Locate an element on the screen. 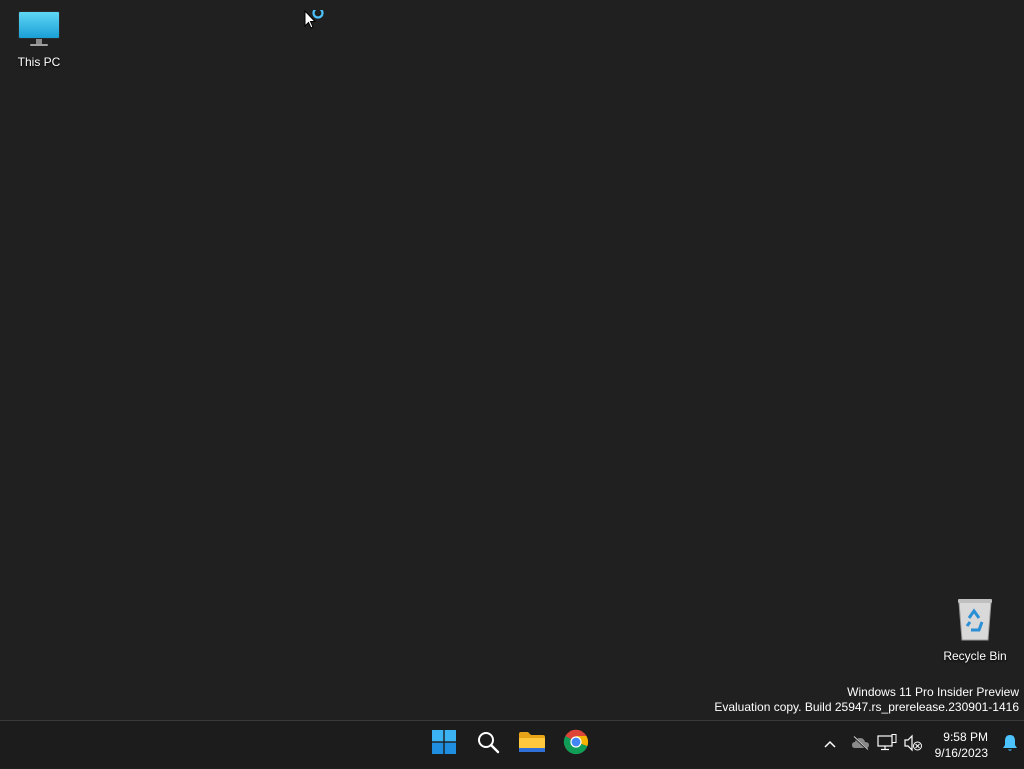 This screenshot has height=769, width=1024. taskbar-apps is located at coordinates (510, 744).